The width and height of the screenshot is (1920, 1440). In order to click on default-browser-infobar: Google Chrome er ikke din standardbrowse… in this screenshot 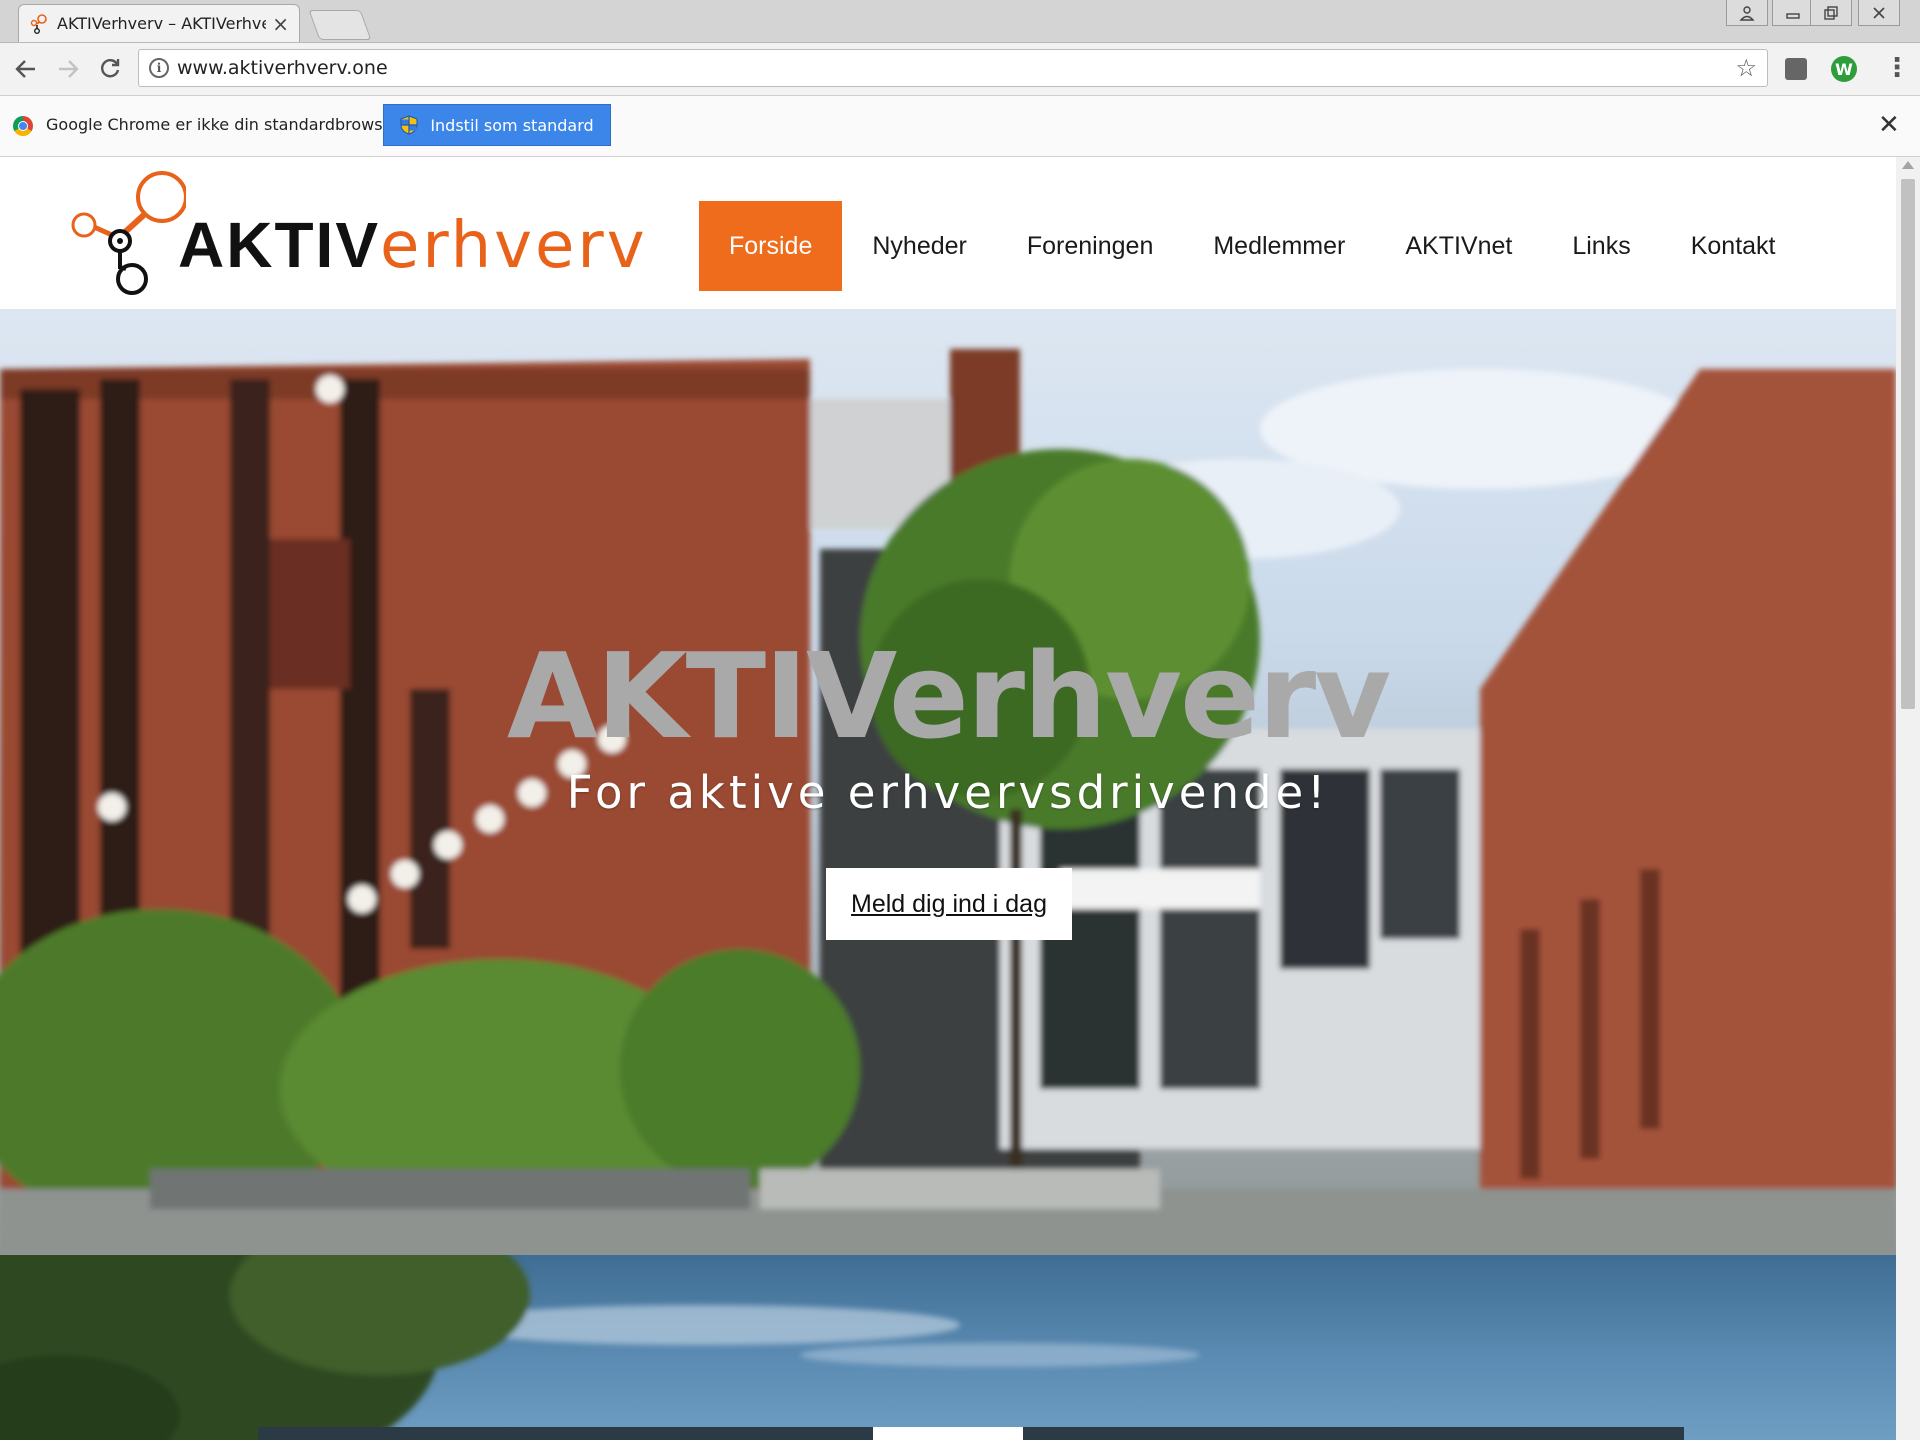, I will do `click(960, 126)`.